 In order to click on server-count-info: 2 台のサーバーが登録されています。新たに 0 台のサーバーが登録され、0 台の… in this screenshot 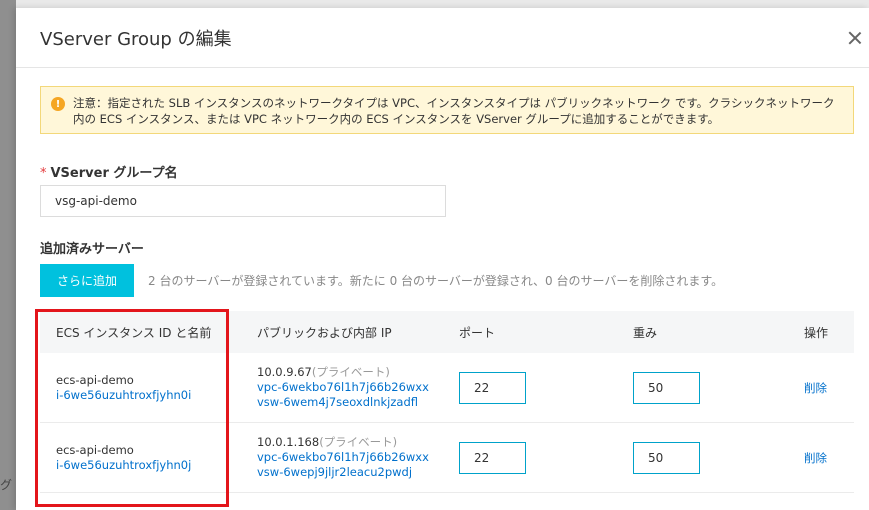, I will do `click(436, 281)`.